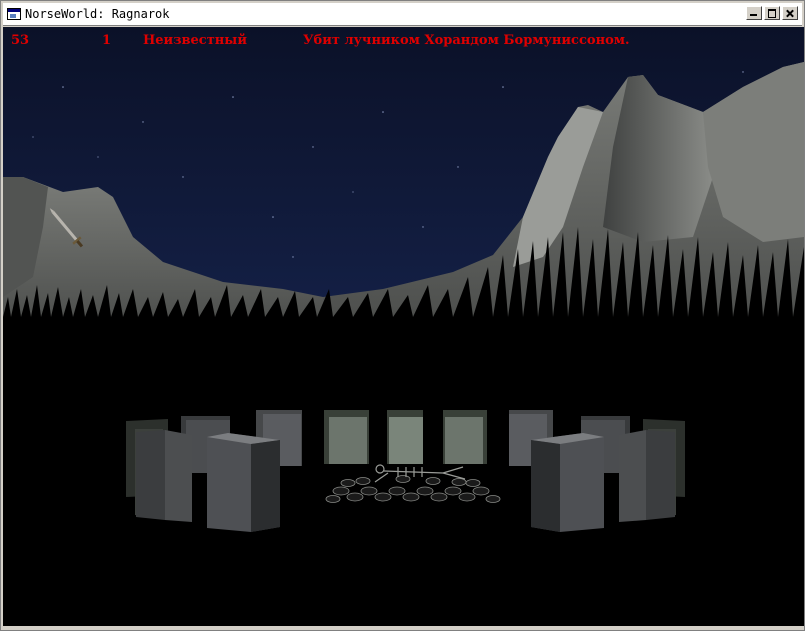  Describe the element at coordinates (20, 40) in the screenshot. I see `score-counter: 53` at that location.